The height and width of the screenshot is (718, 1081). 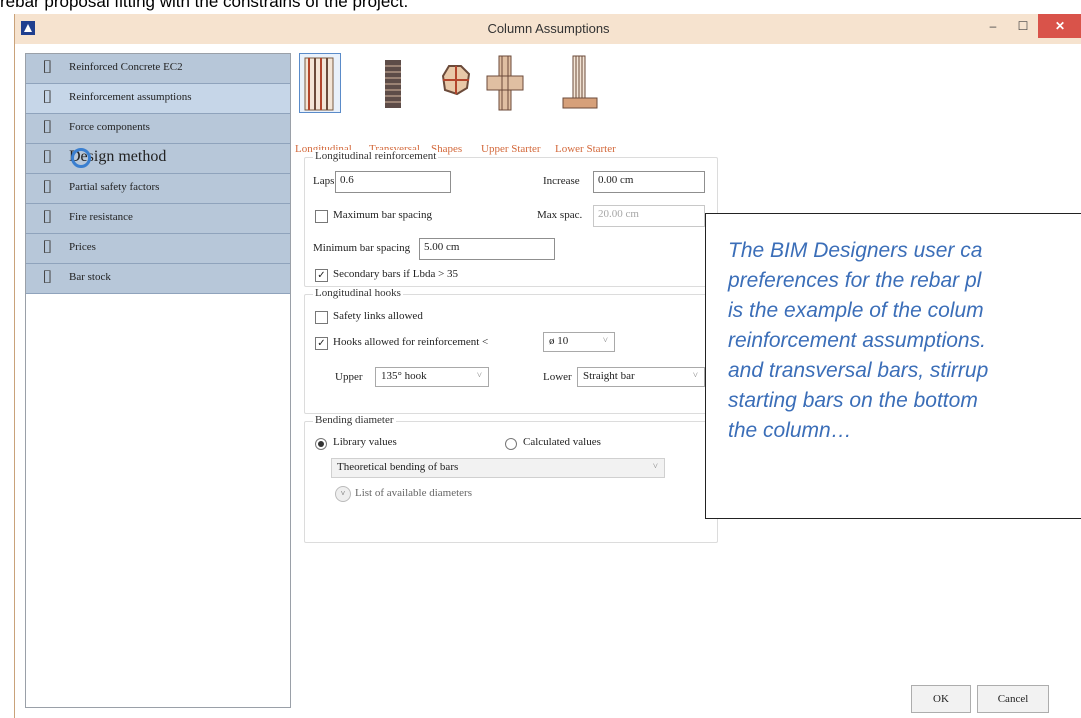 I want to click on sidebar-item-force-components: ⌷ Force components, so click(x=158, y=129).